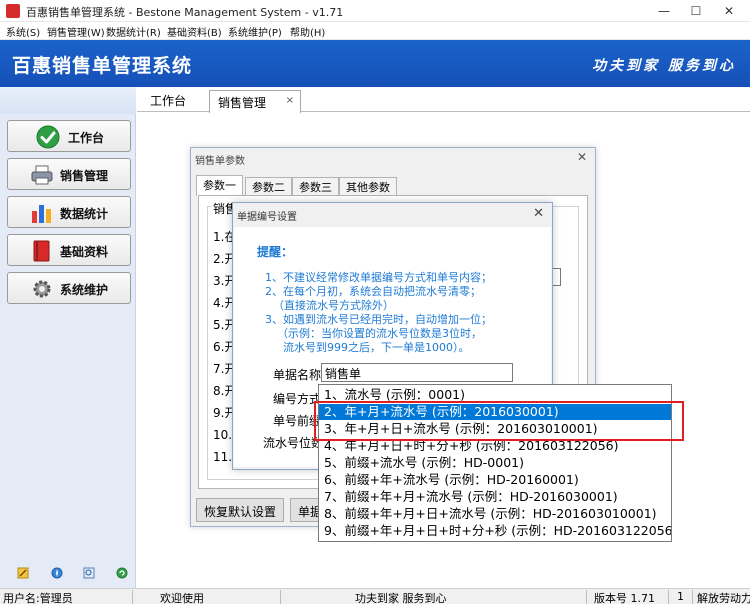 The image size is (750, 604). Describe the element at coordinates (401, 598) in the screenshot. I see `status-slogan: 功夫到家 服务到心` at that location.